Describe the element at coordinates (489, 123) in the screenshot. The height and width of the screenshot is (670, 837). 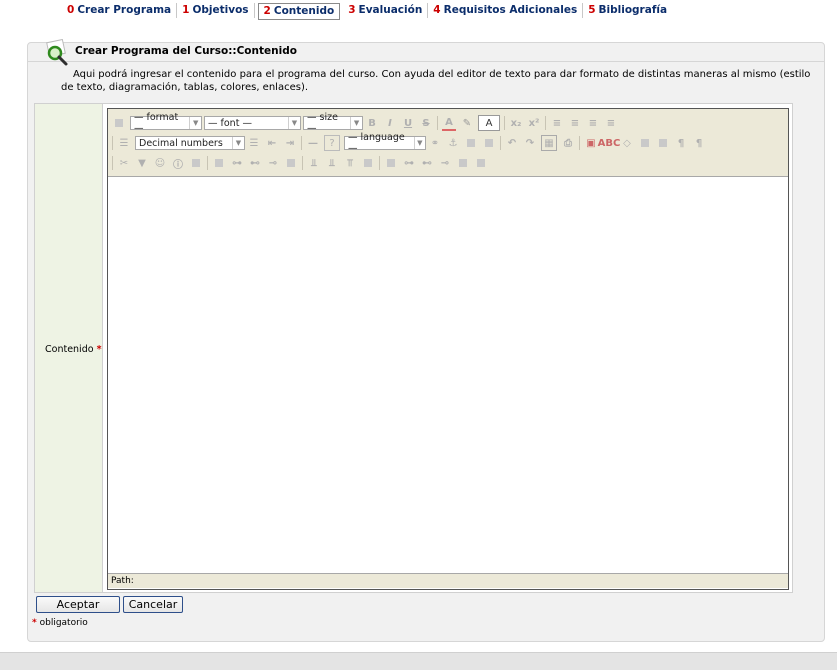
I see `font-color-swatch-icon: A` at that location.